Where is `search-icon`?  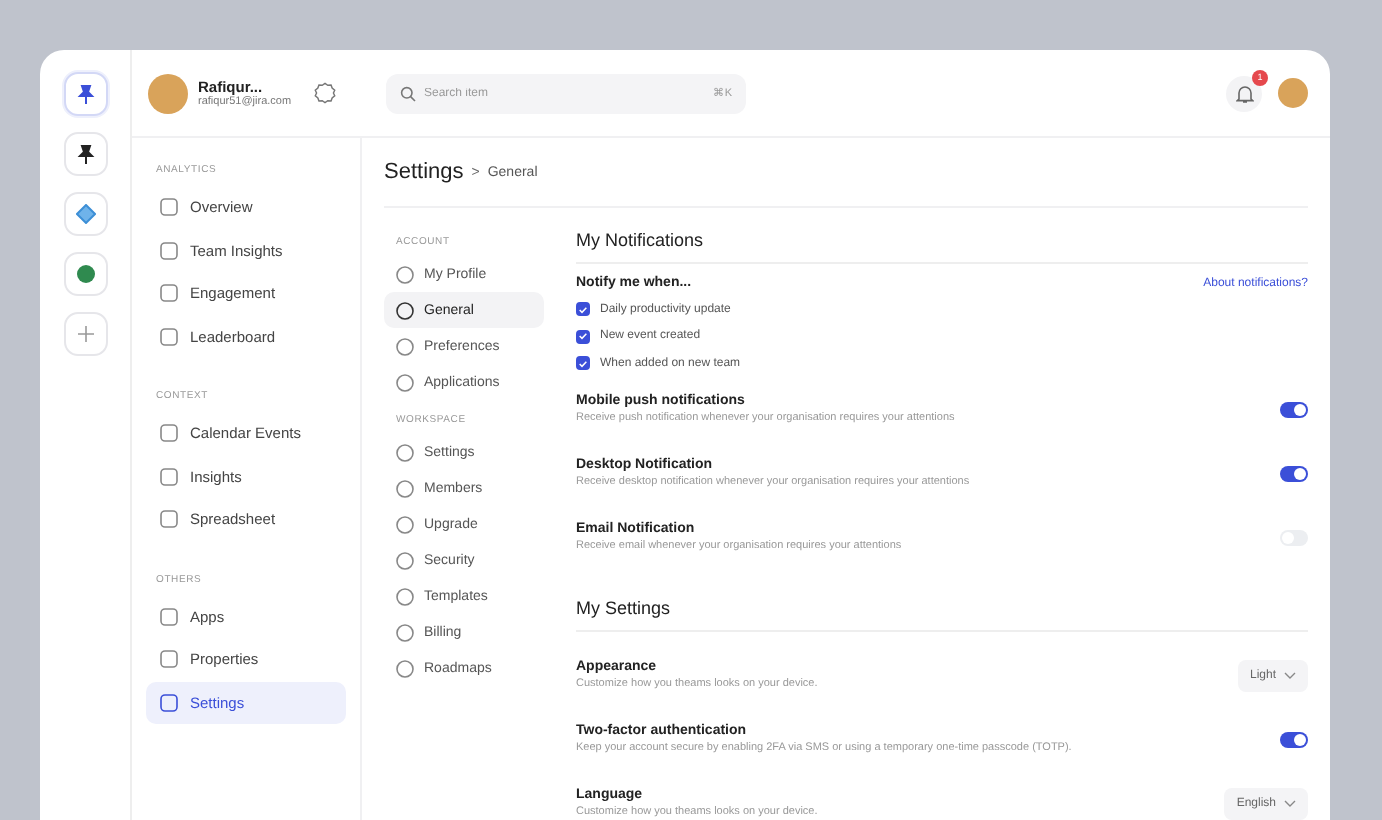
search-icon is located at coordinates (408, 93).